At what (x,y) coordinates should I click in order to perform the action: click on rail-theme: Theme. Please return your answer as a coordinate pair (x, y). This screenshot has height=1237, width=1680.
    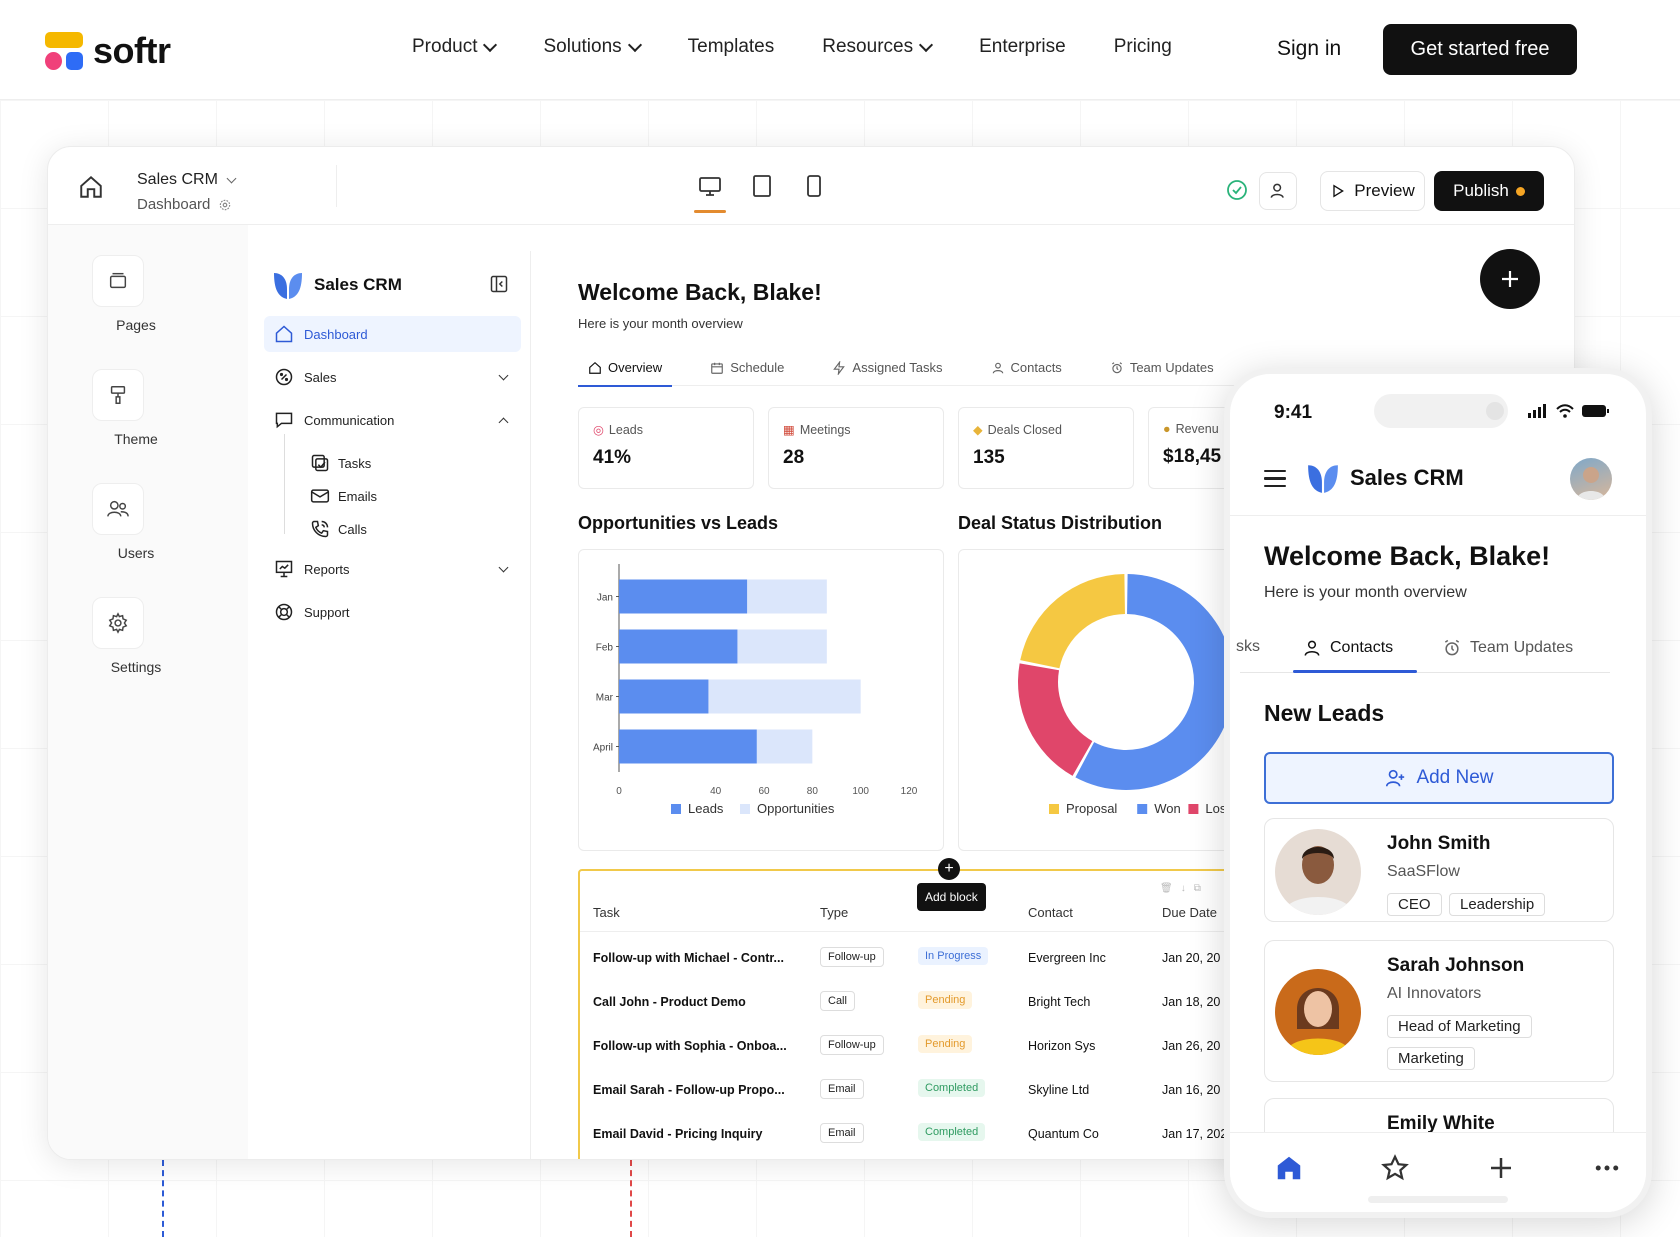
    Looking at the image, I should click on (136, 408).